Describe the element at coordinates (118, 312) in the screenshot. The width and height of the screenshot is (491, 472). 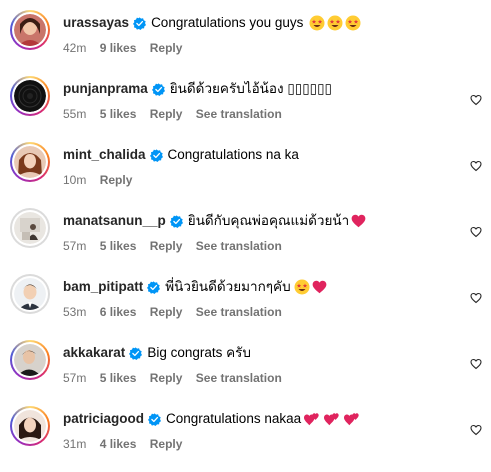
I see `like-count: 6 likes` at that location.